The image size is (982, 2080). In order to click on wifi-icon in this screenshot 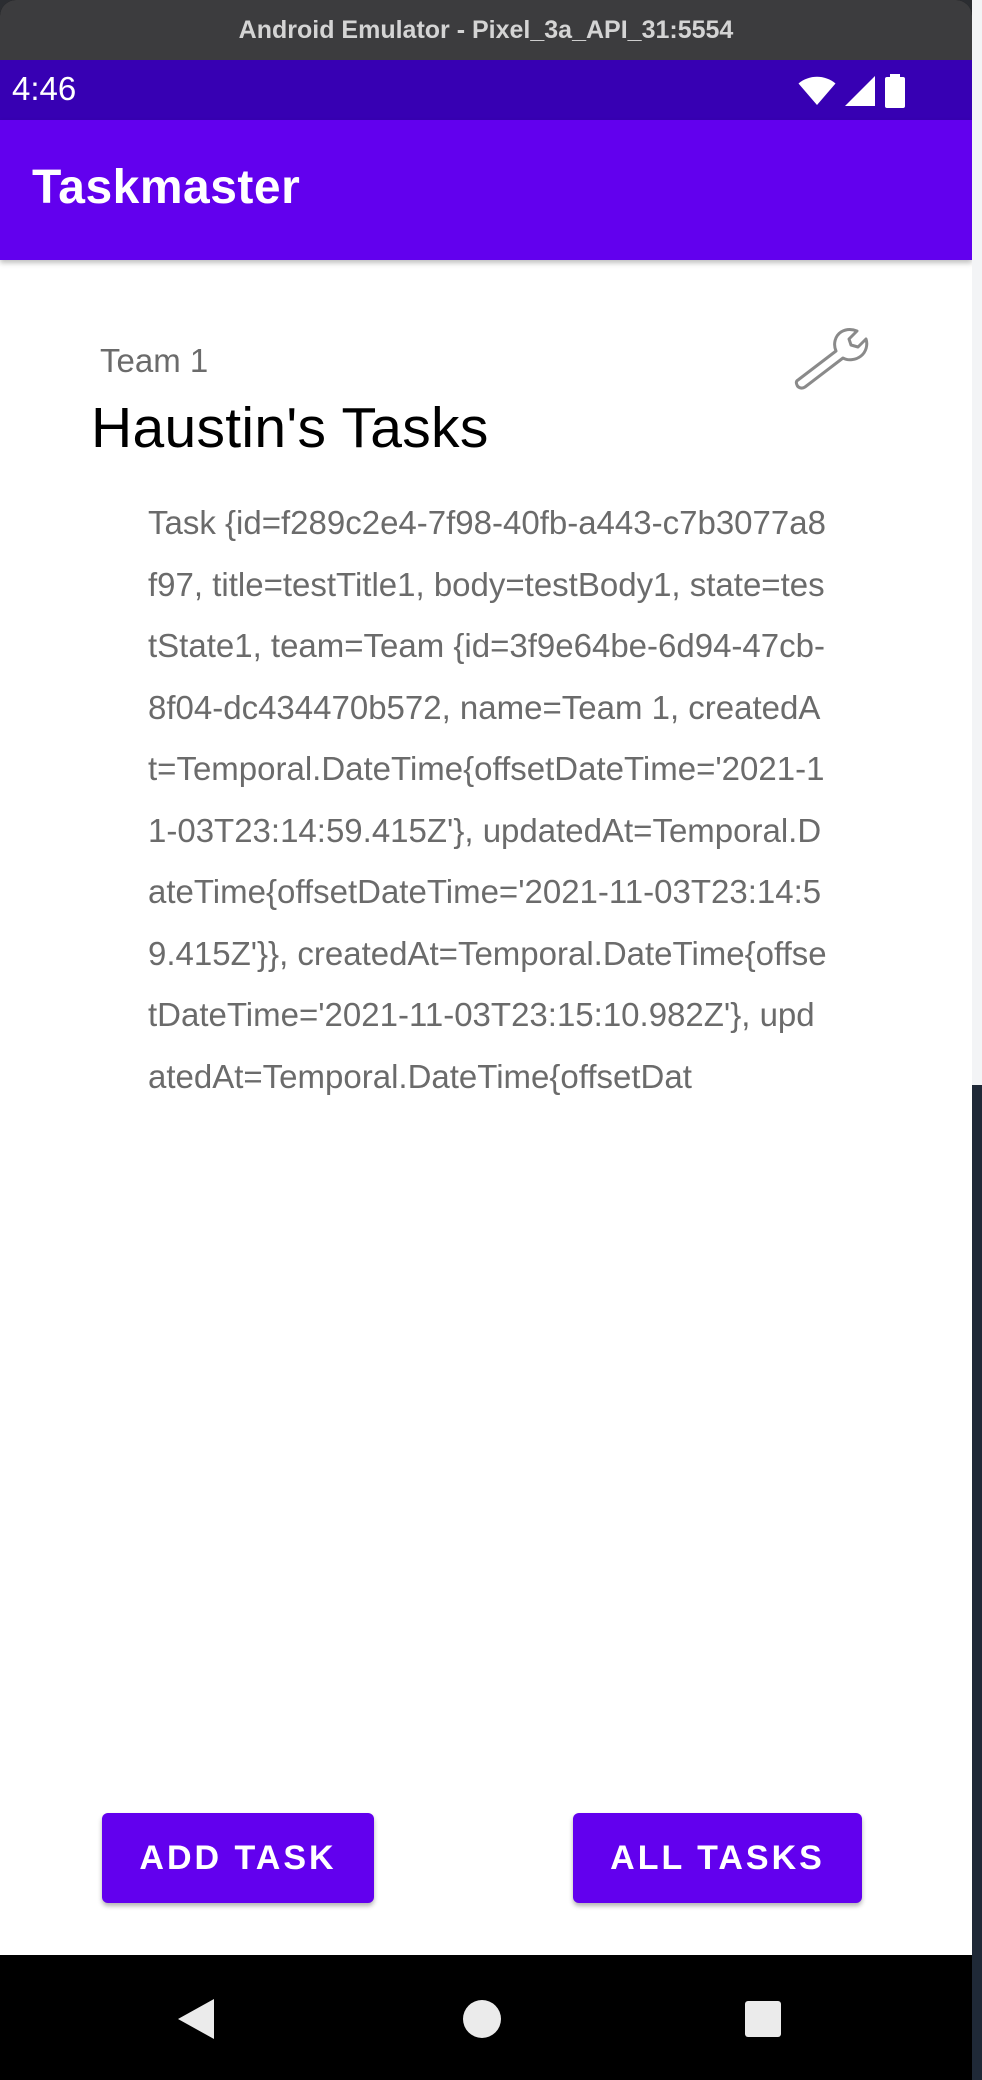, I will do `click(817, 93)`.